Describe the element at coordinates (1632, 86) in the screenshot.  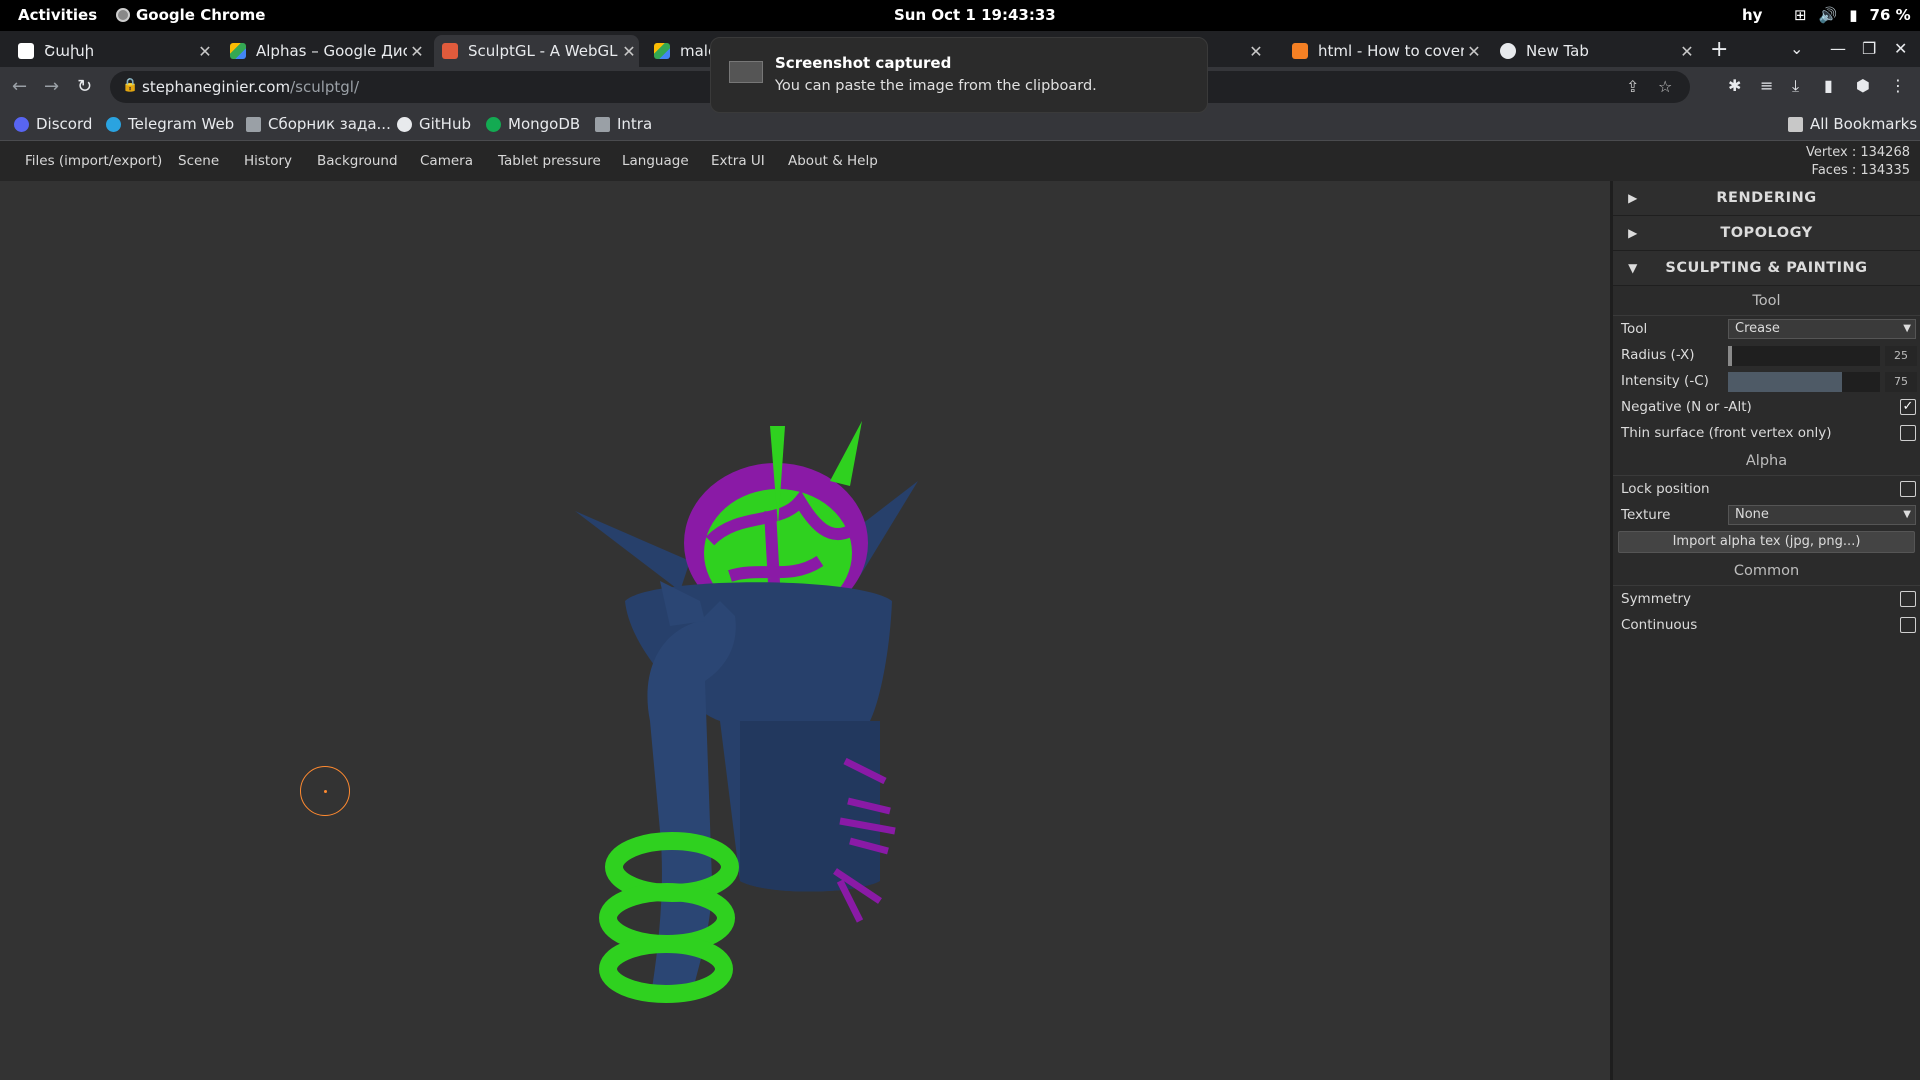
I see `share-icon: ⇪` at that location.